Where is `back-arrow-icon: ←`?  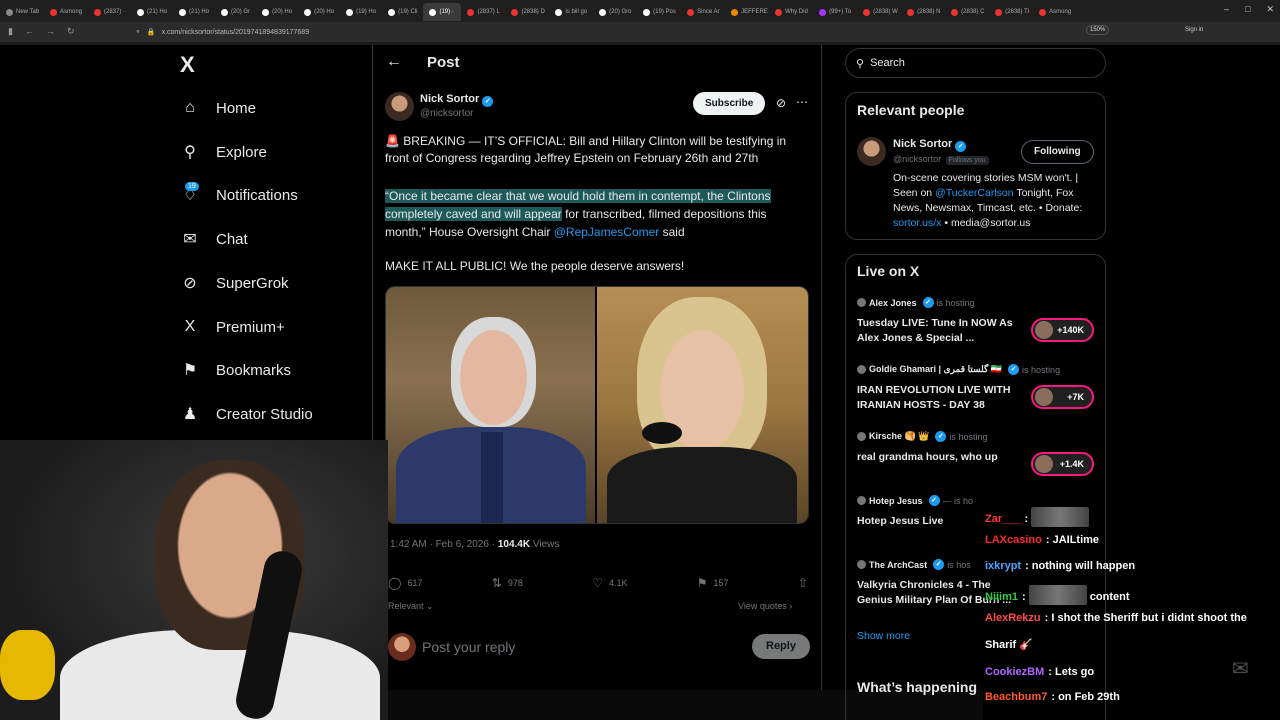
back-arrow-icon: ← is located at coordinates (394, 62).